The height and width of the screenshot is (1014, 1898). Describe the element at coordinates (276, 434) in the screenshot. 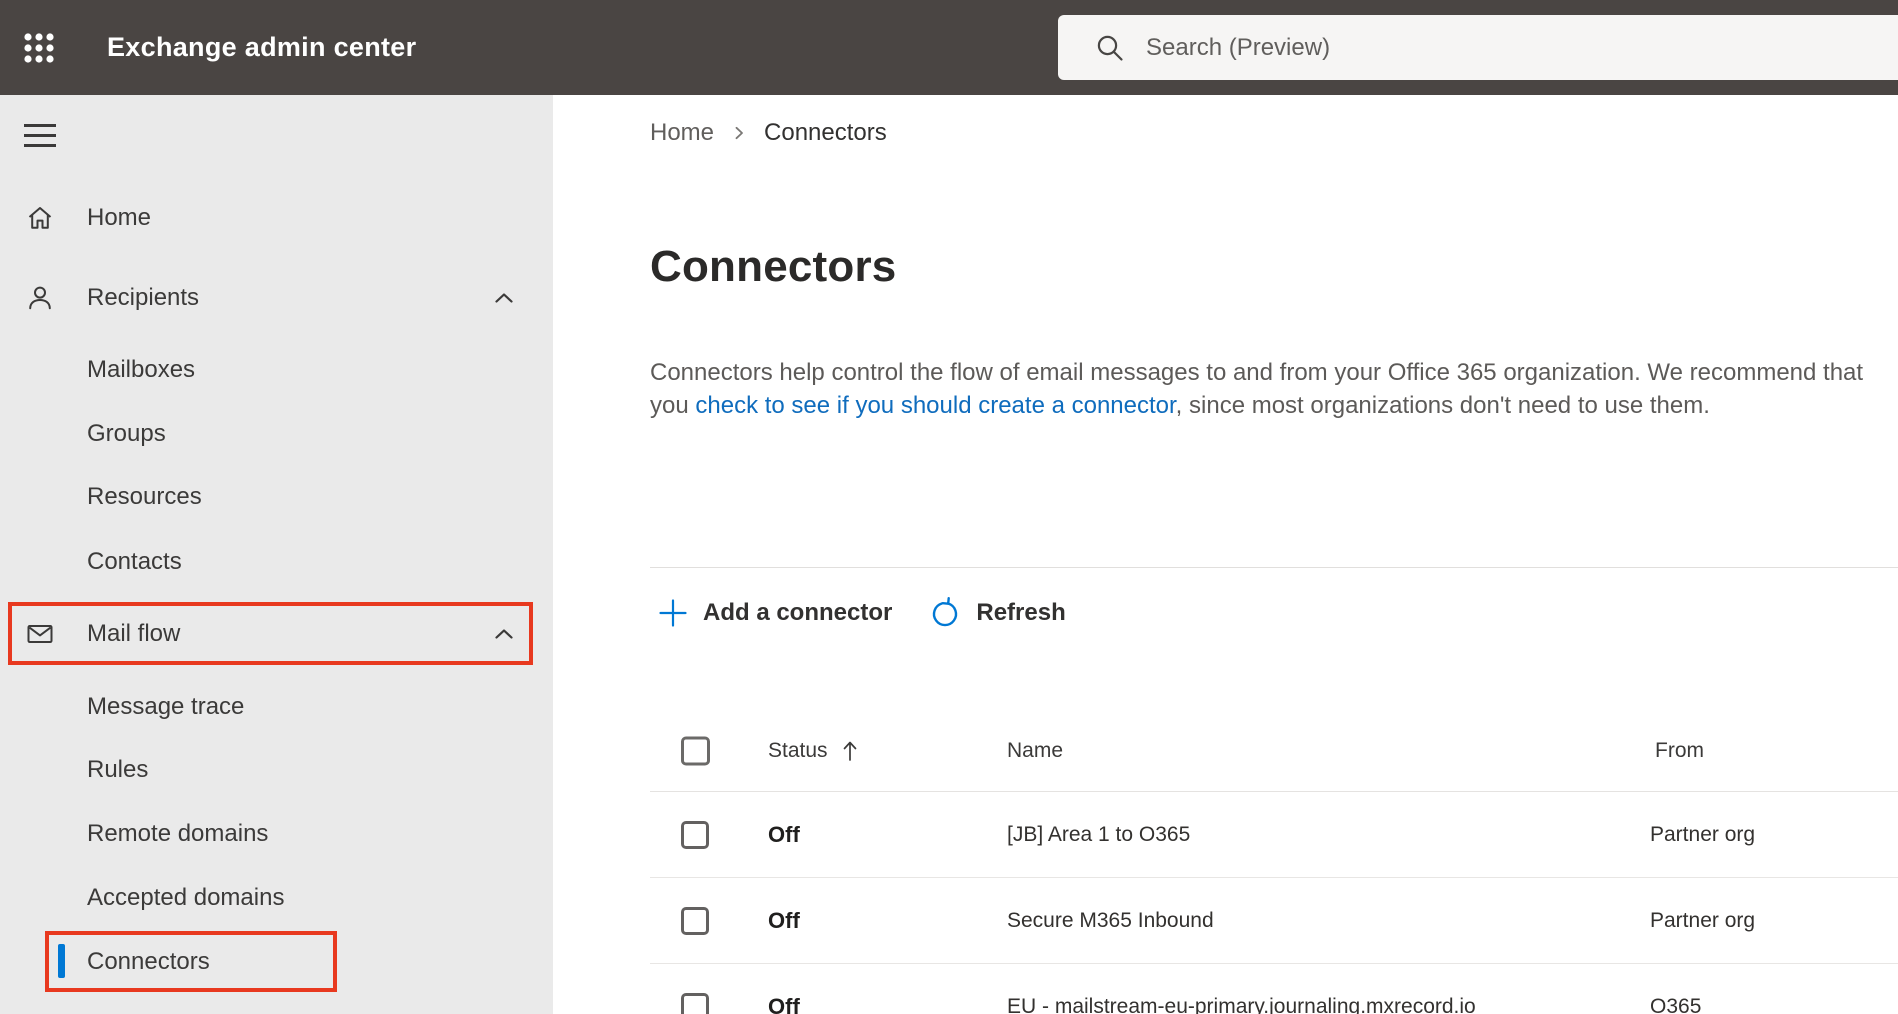

I see `sidebar-item-groups: Groups` at that location.